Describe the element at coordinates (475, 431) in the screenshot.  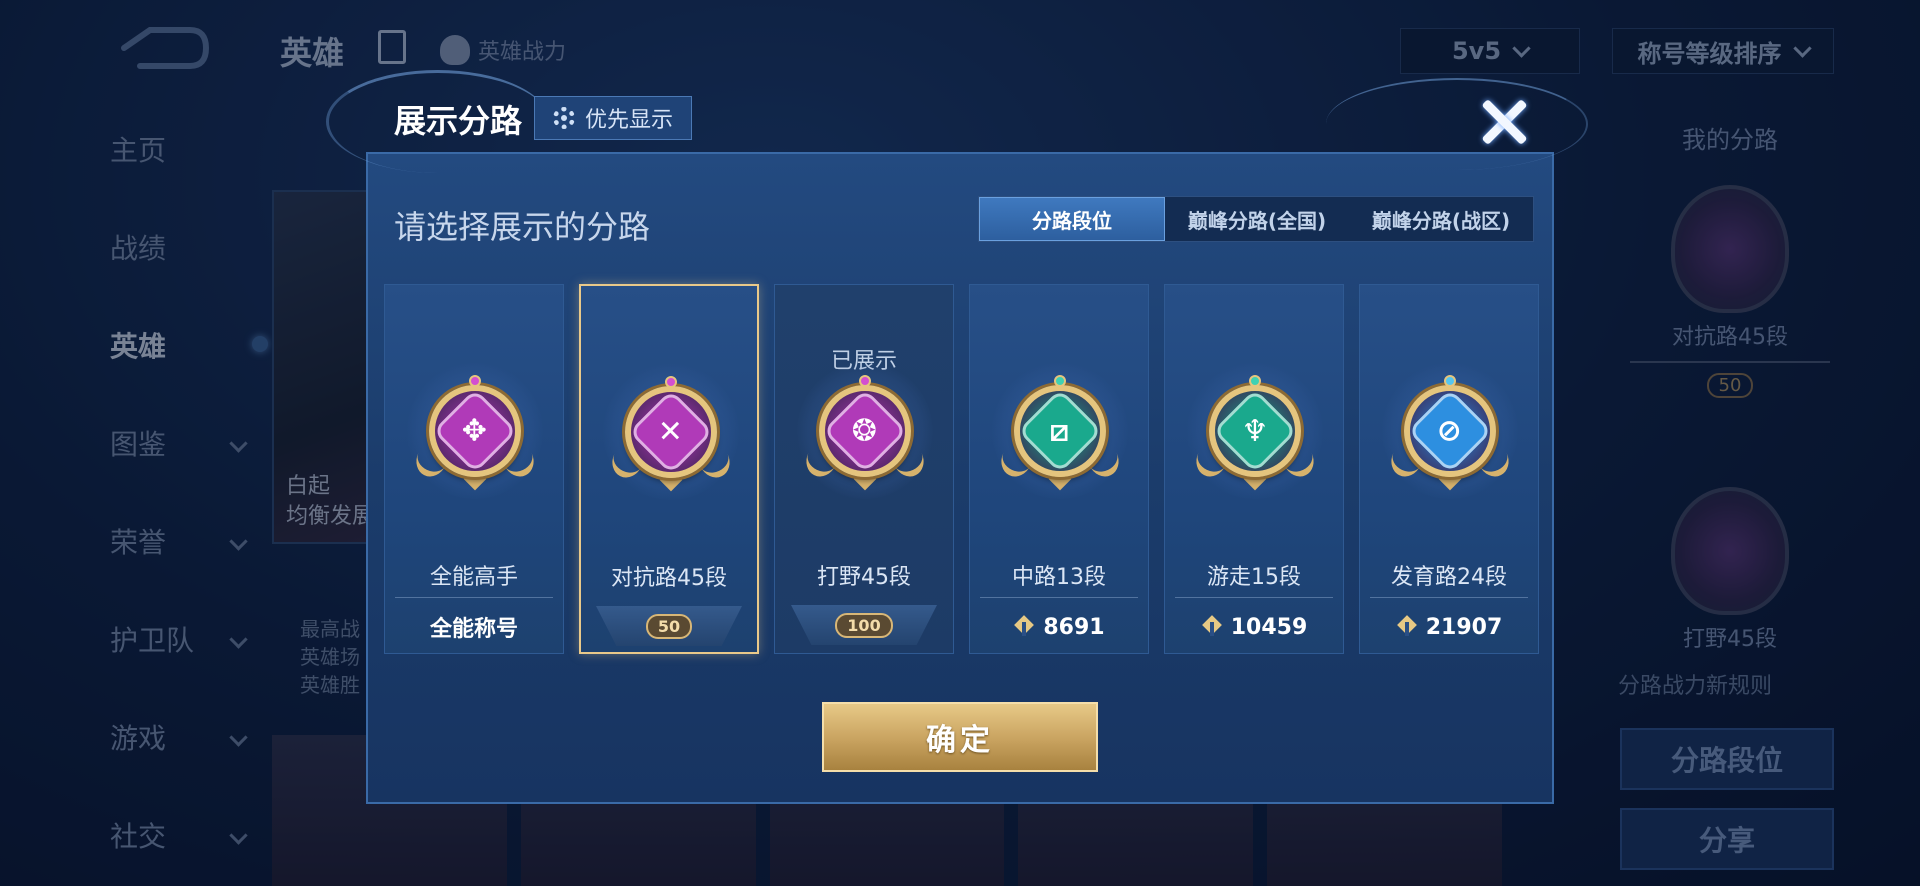
I see `rank-badge-icon: ✥` at that location.